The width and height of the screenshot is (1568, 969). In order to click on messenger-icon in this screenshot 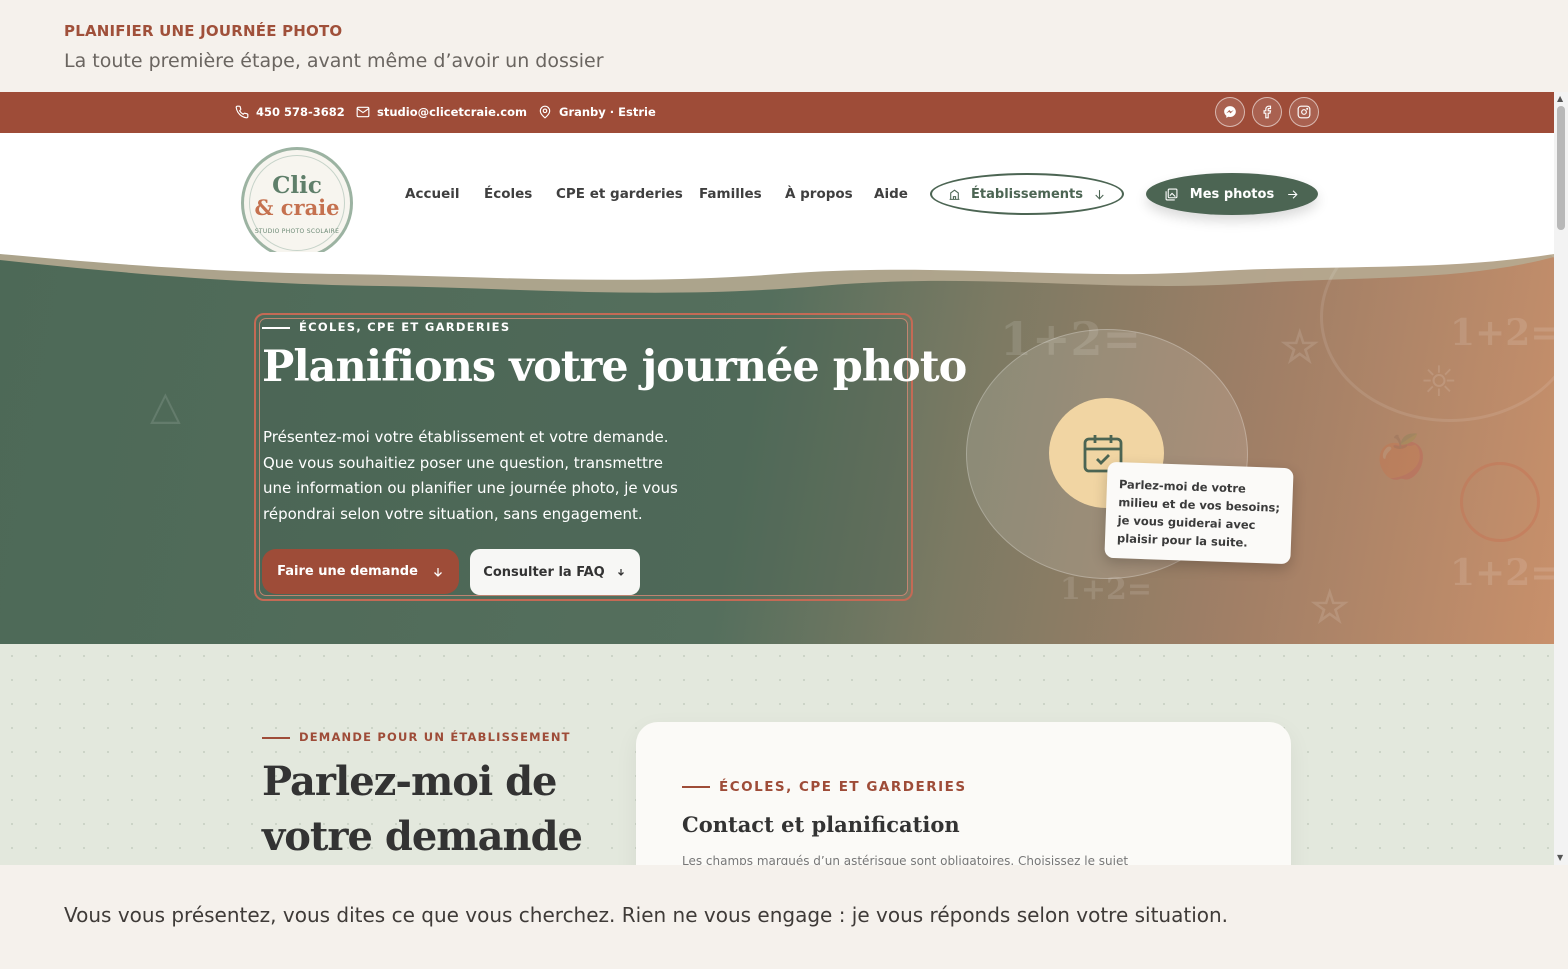, I will do `click(1230, 112)`.